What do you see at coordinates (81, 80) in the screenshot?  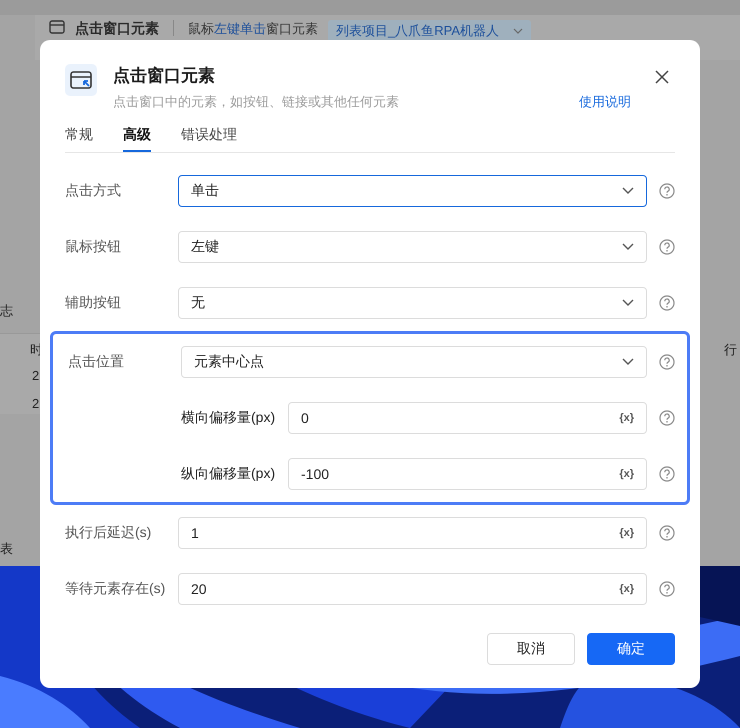 I see `window-click-icon` at bounding box center [81, 80].